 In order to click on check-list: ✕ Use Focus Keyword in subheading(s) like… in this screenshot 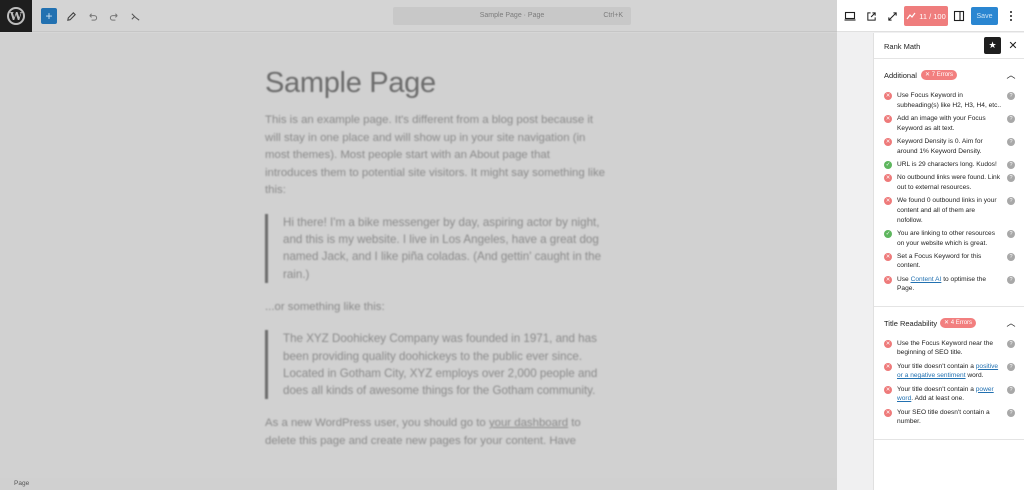, I will do `click(949, 198)`.